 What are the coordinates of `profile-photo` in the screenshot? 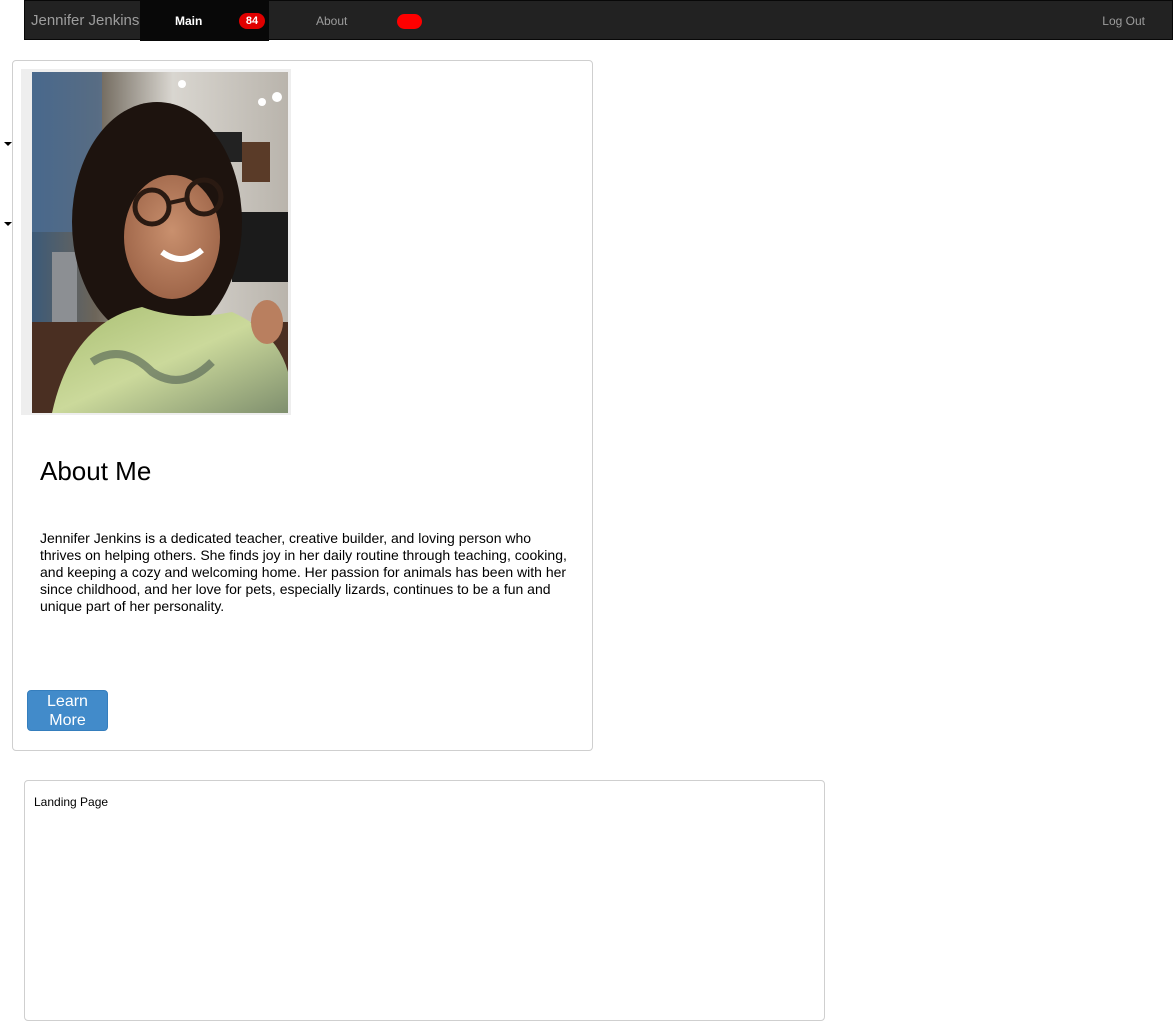 It's located at (160, 242).